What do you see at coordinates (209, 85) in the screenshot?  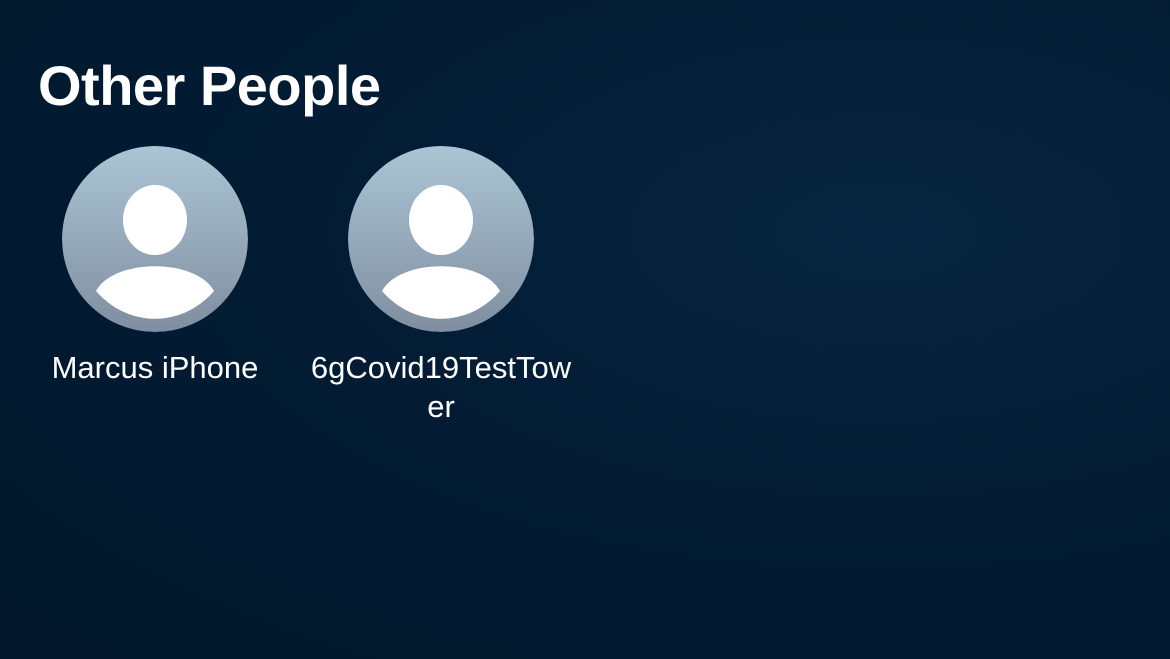 I see `section-title: Other People` at bounding box center [209, 85].